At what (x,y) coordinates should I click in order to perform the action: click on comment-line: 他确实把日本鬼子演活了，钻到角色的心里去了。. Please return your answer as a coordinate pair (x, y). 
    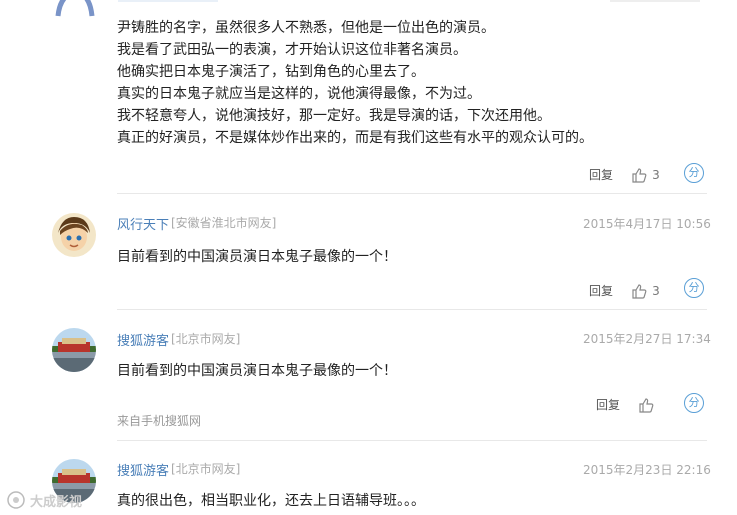
    Looking at the image, I should click on (271, 72).